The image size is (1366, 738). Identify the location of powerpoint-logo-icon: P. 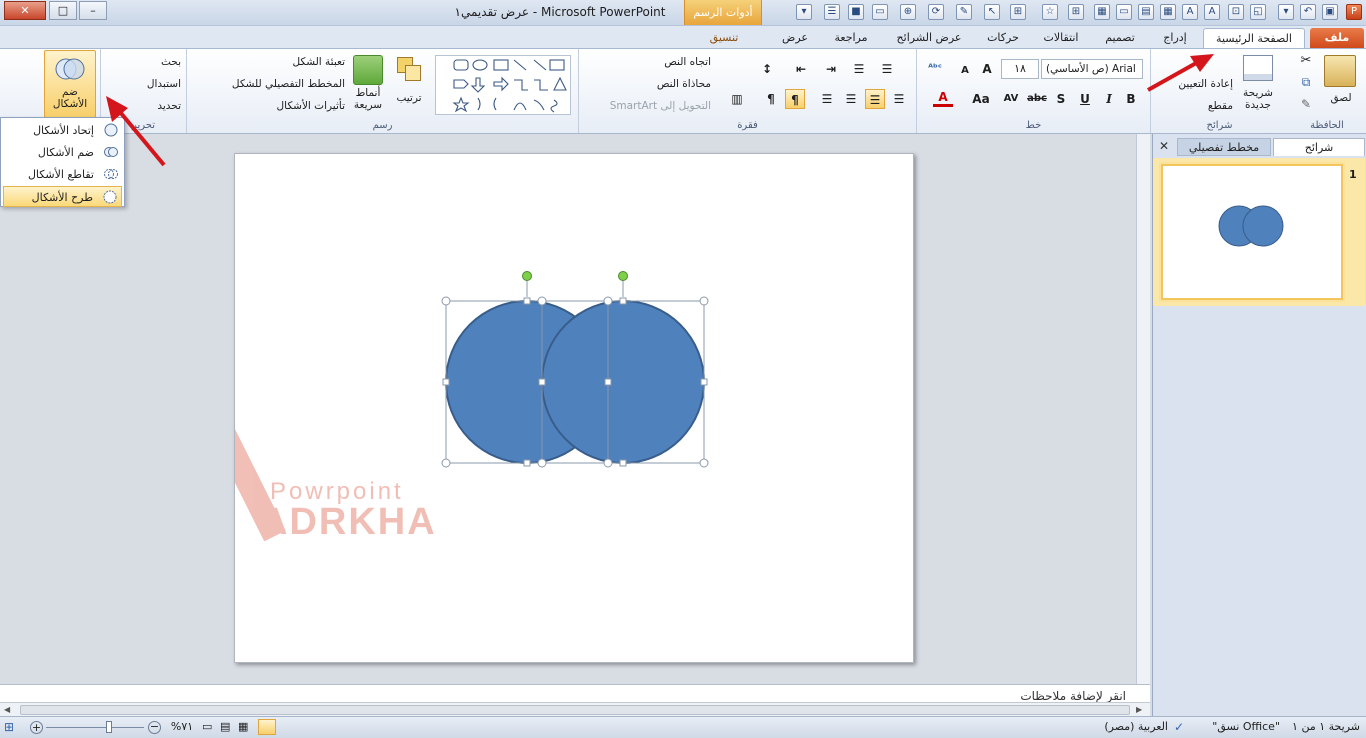
(1354, 12).